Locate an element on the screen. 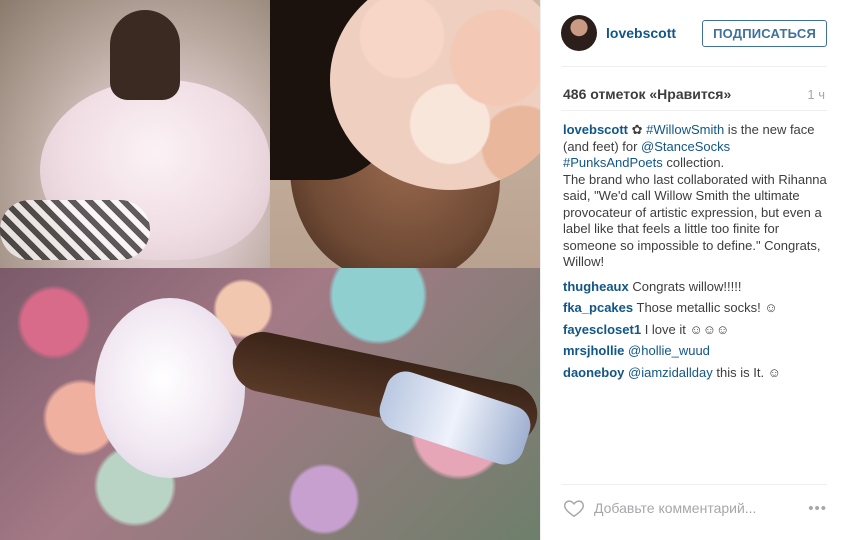  caption-text-2: collection. is located at coordinates (693, 162).